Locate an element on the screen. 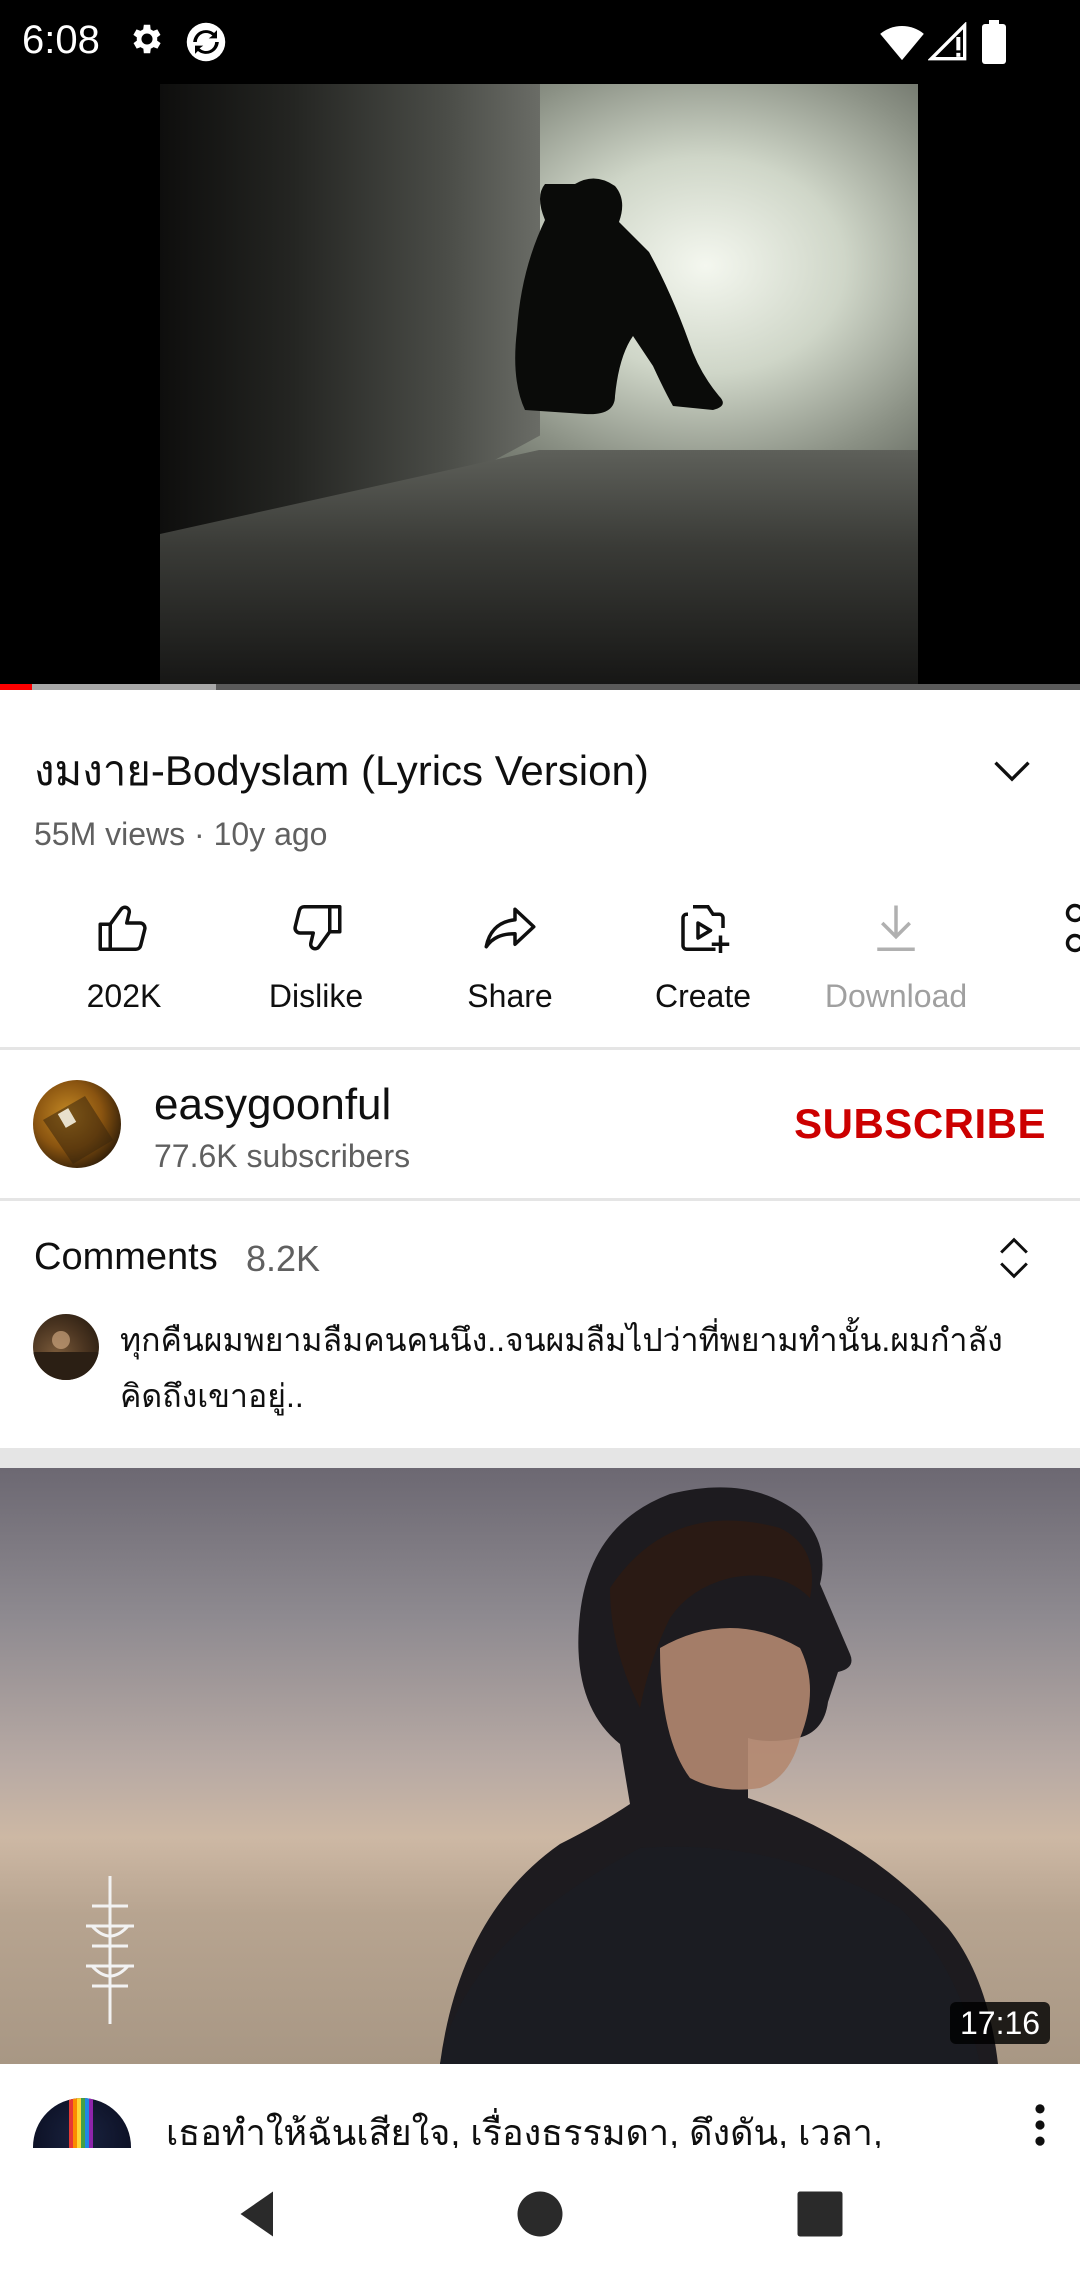 This screenshot has width=1080, height=2280. create-label: Create is located at coordinates (703, 996).